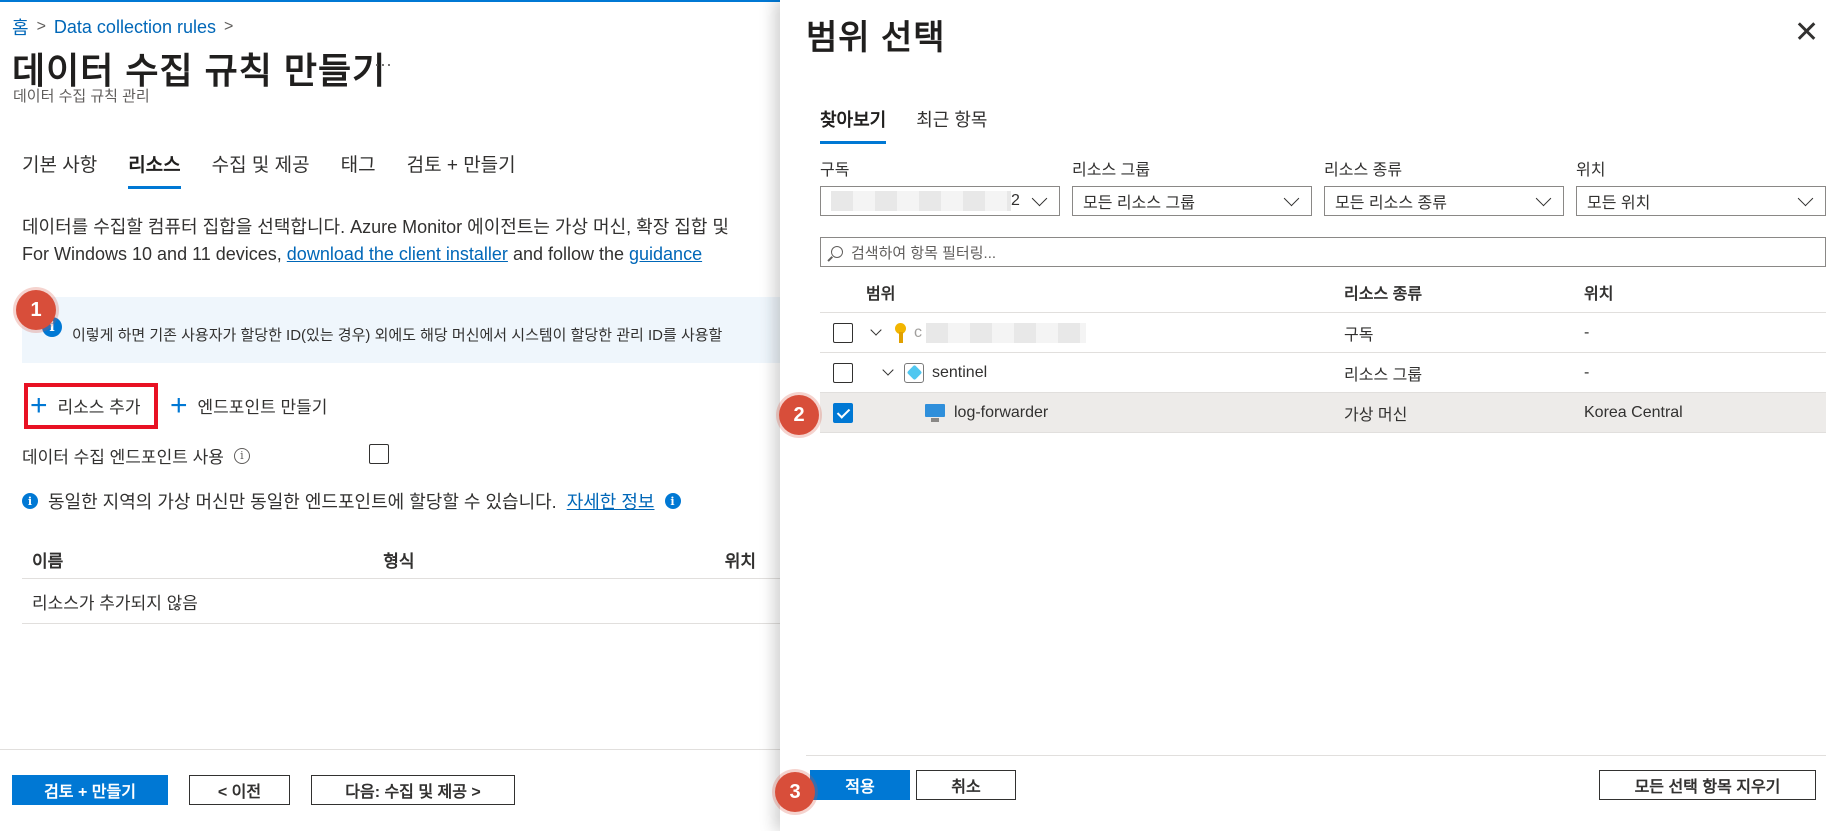 The image size is (1847, 831). I want to click on next-button: 다음: 수집 및 제공 >, so click(413, 790).